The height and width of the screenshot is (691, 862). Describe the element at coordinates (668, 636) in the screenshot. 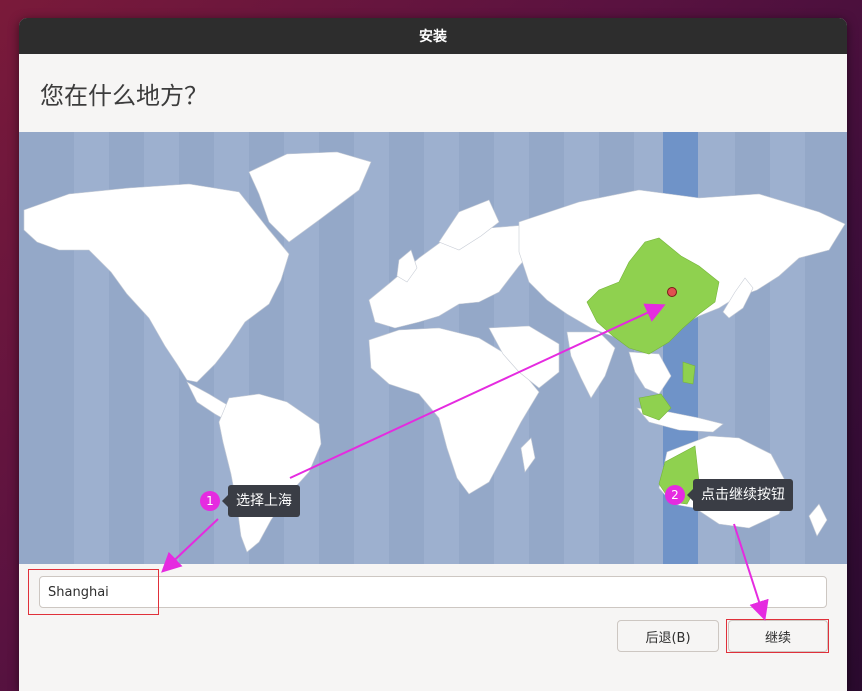

I see `back-button: 后退(B)` at that location.